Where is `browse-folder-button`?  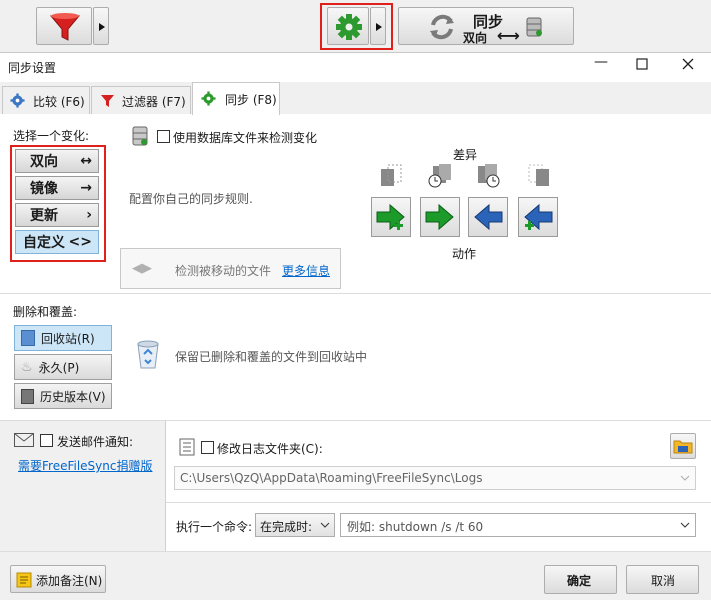
browse-folder-button is located at coordinates (683, 446).